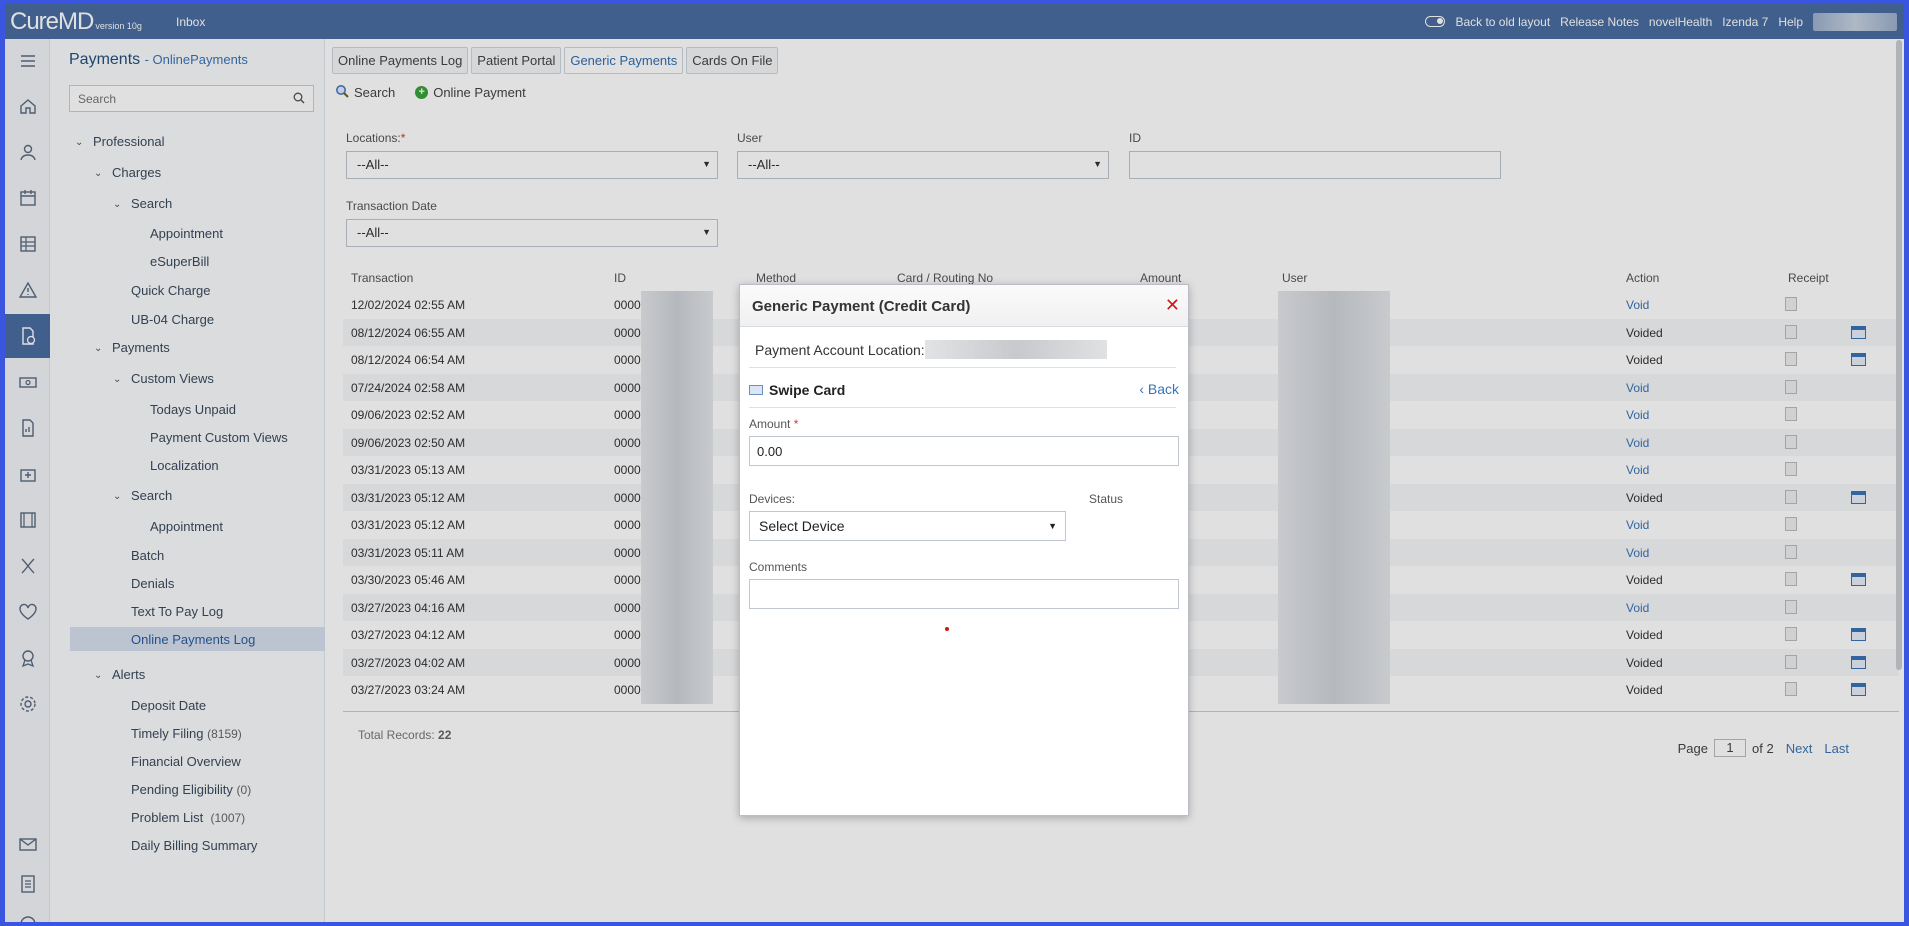  What do you see at coordinates (964, 594) in the screenshot?
I see `comments-input` at bounding box center [964, 594].